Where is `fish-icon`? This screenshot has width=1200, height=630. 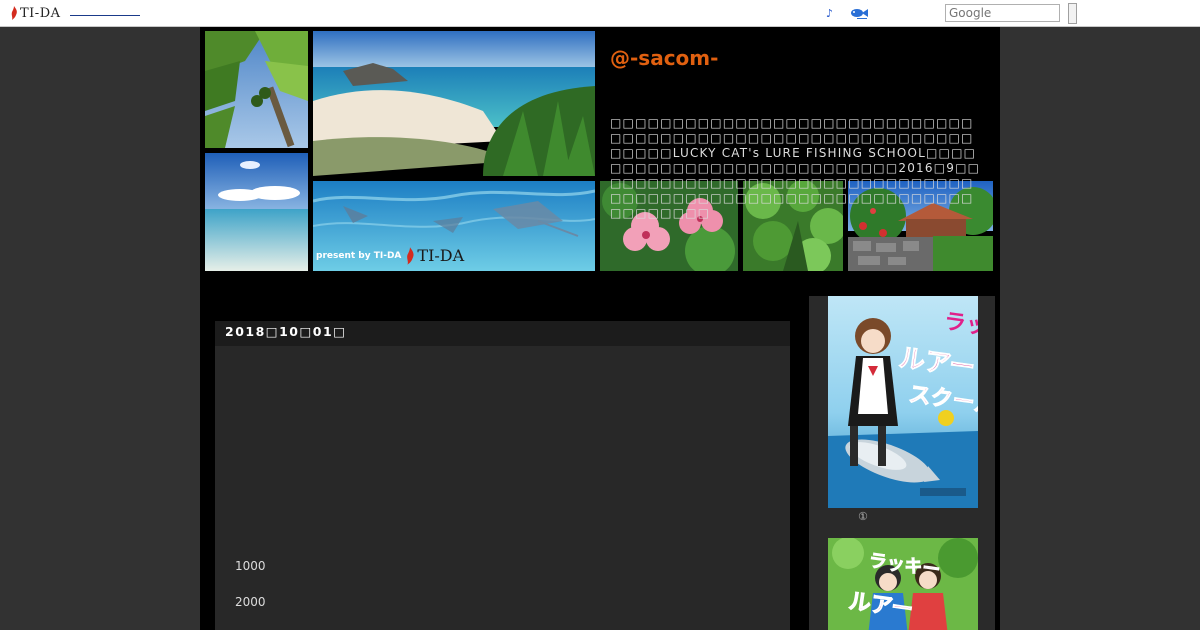
fish-icon is located at coordinates (859, 13).